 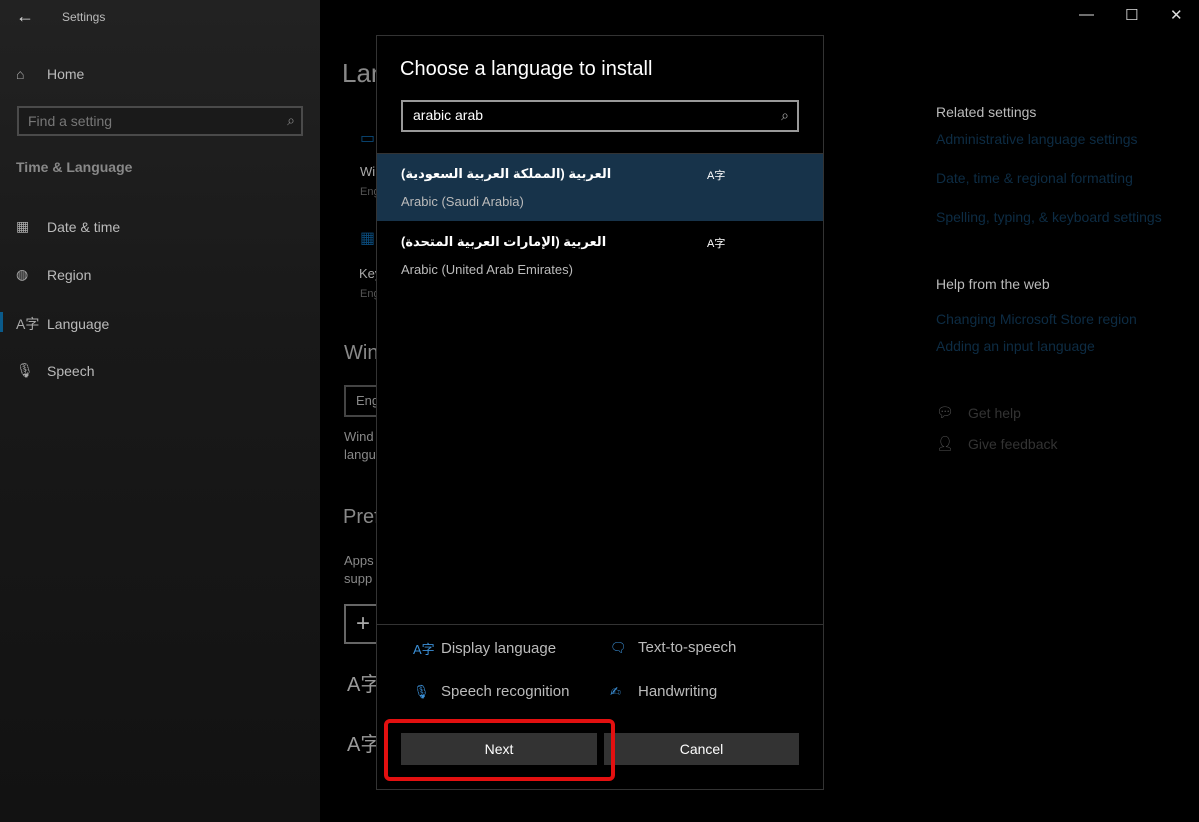 I want to click on feature-label: Display language, so click(x=499, y=648).